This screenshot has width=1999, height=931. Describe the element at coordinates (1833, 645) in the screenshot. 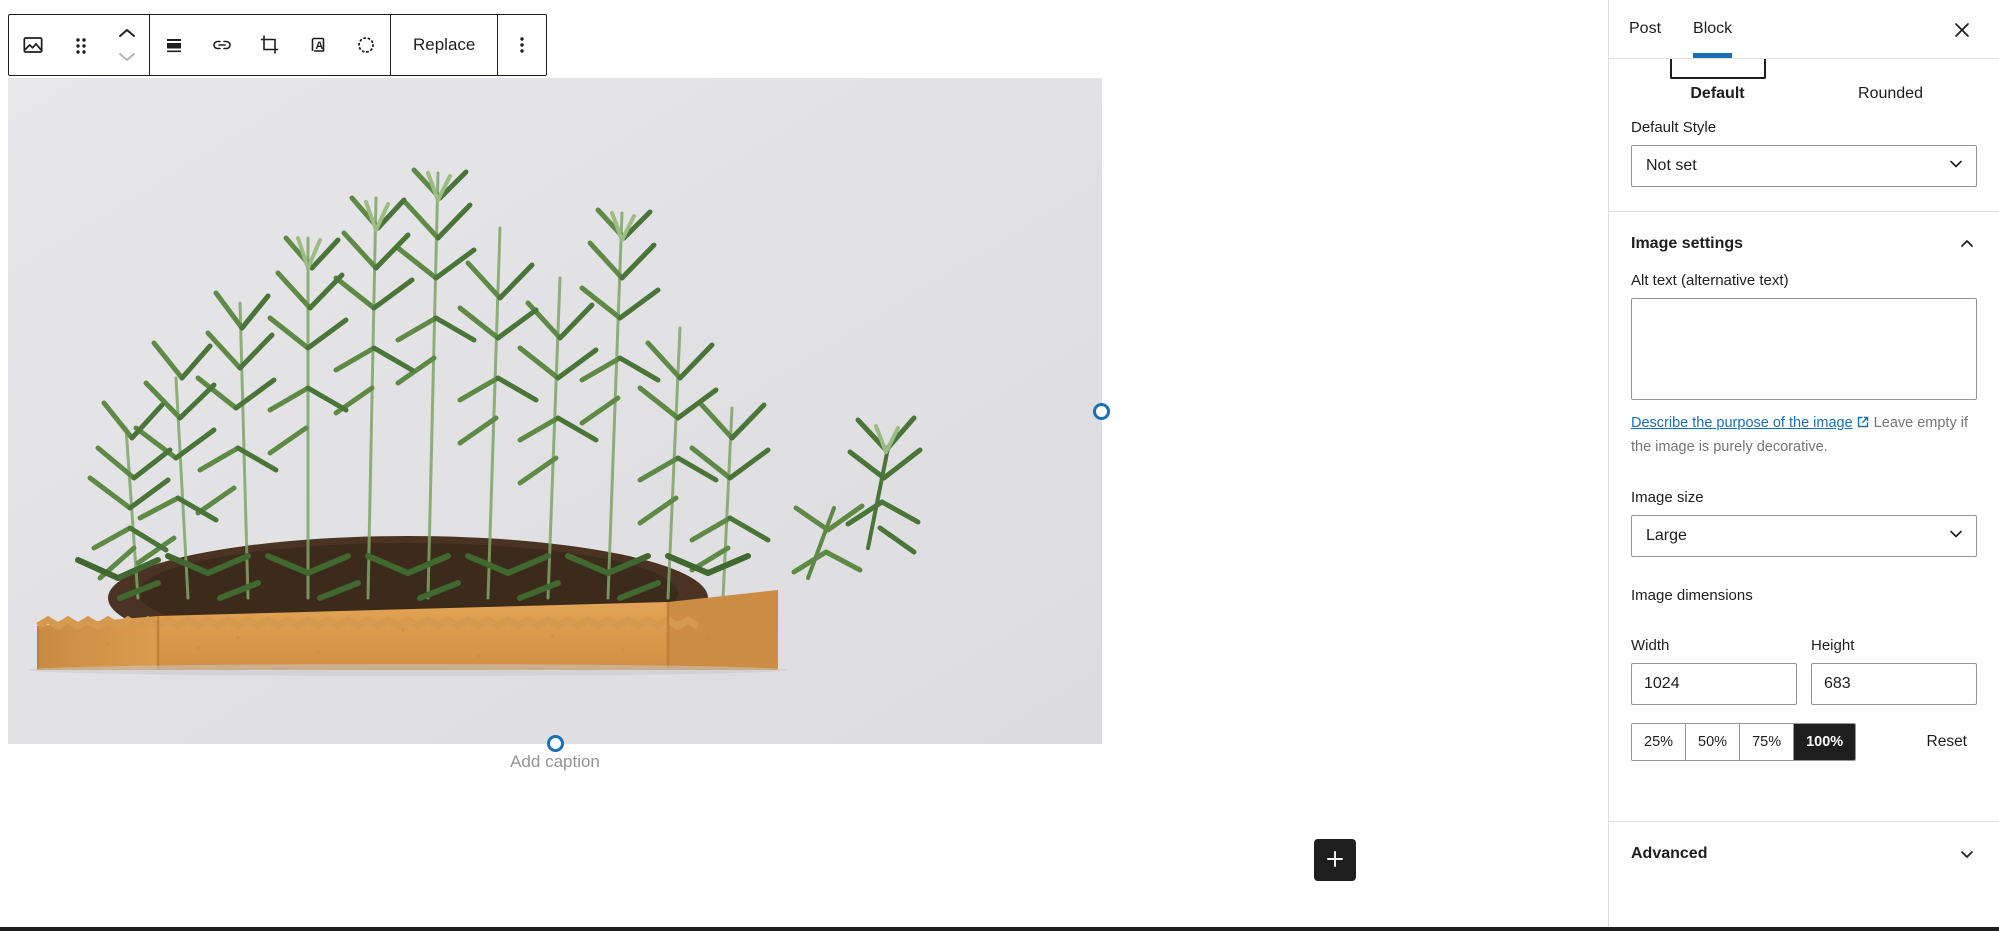

I see `height-label: Height` at that location.